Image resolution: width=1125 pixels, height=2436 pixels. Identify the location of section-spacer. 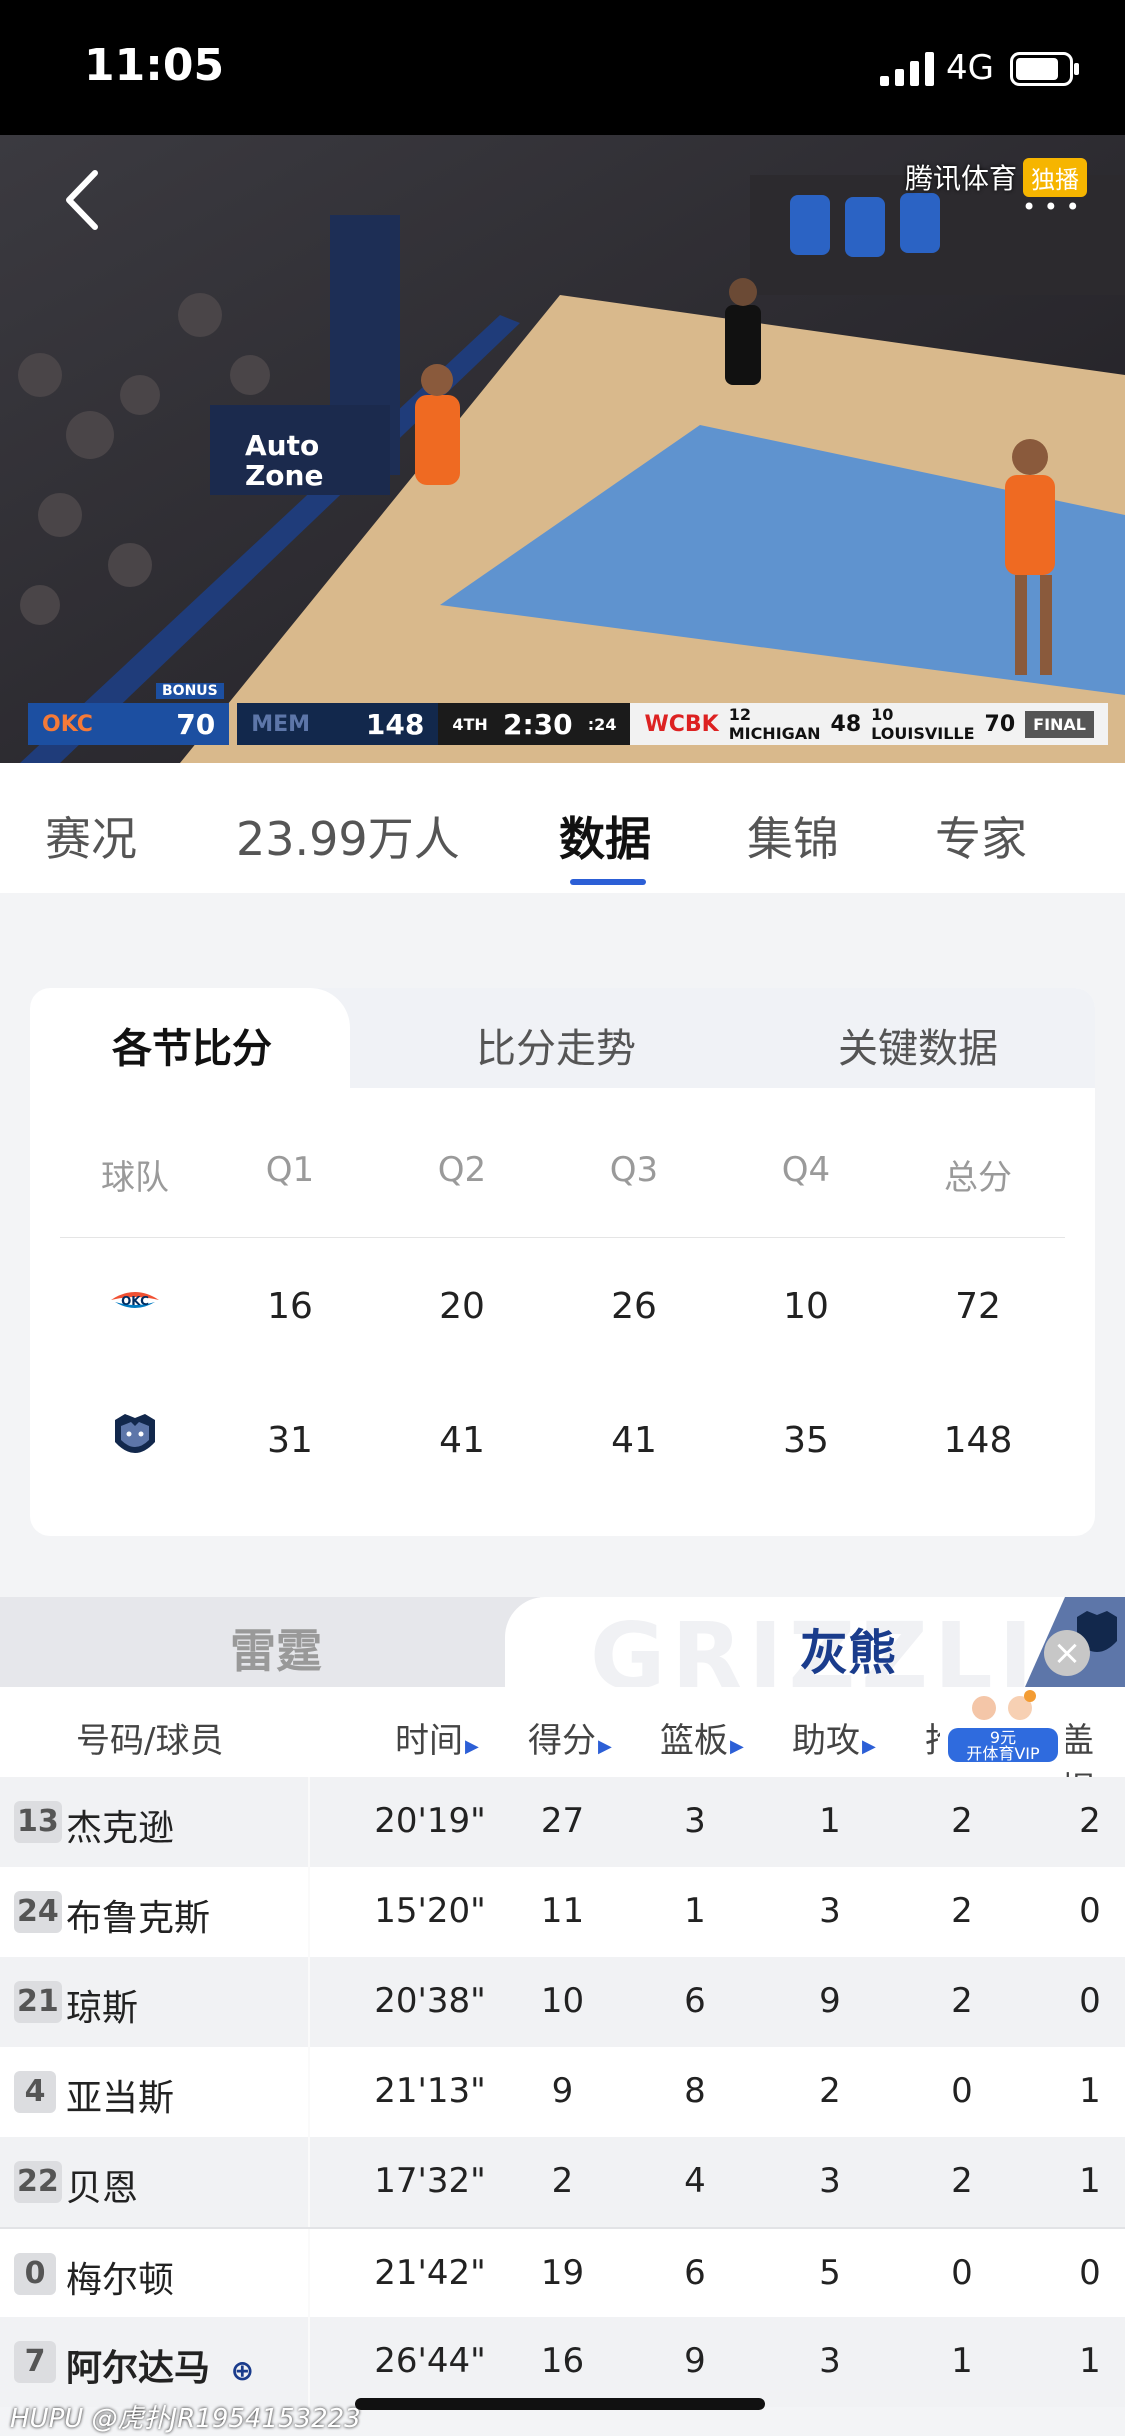
(562, 929).